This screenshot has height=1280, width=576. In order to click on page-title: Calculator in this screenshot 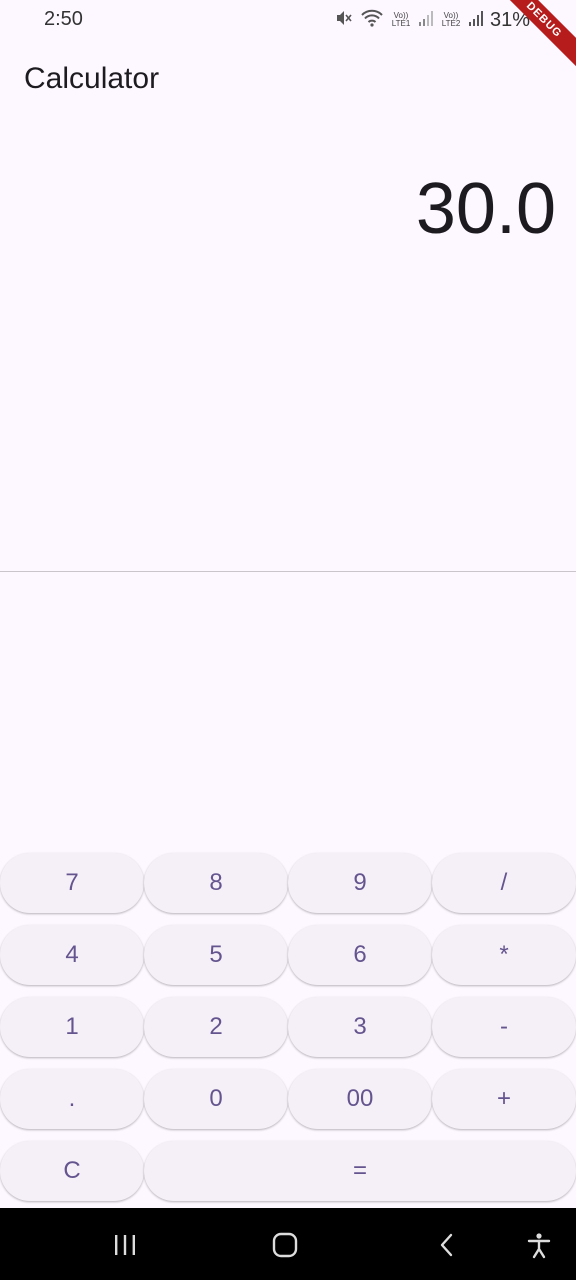, I will do `click(92, 78)`.